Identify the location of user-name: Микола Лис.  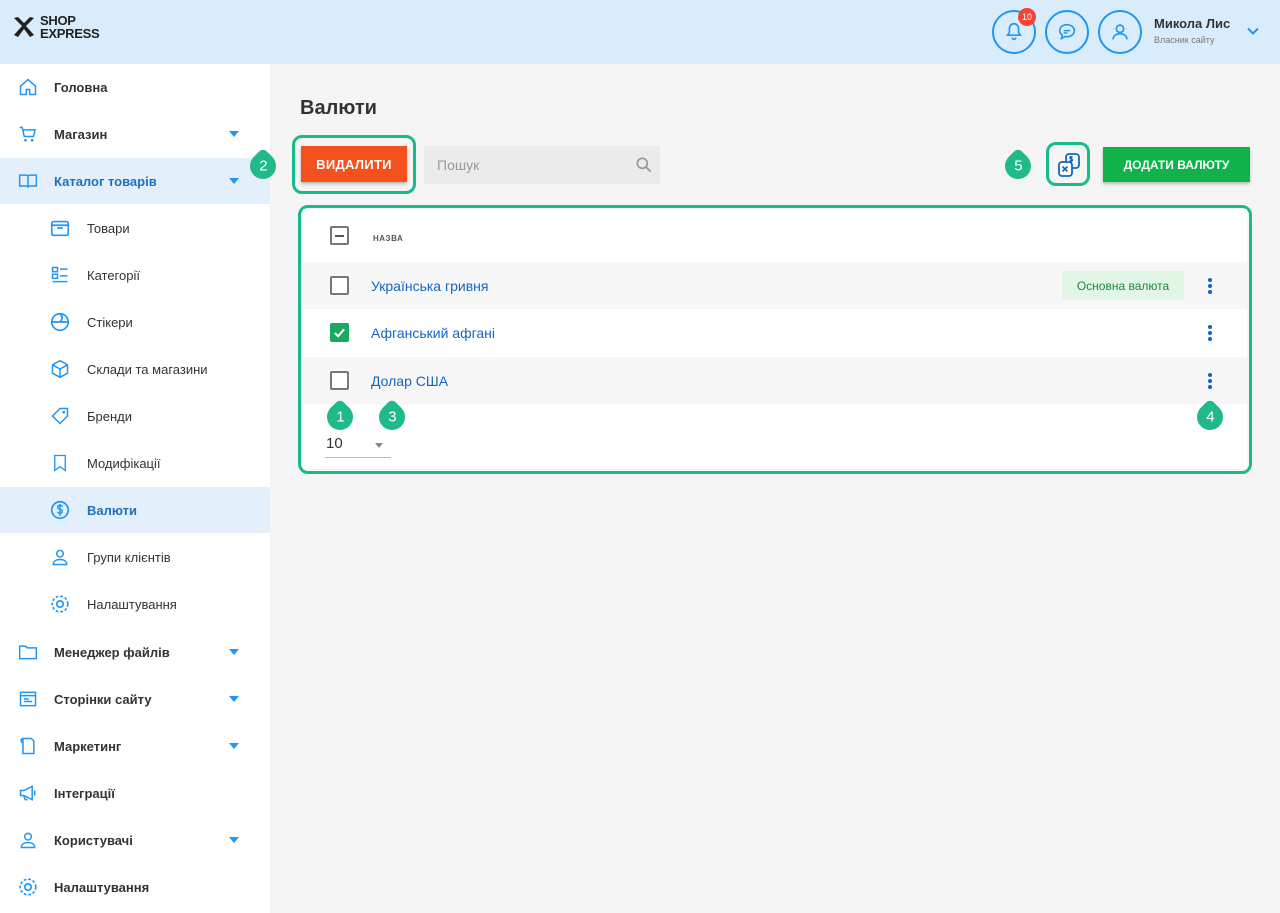
(1192, 23).